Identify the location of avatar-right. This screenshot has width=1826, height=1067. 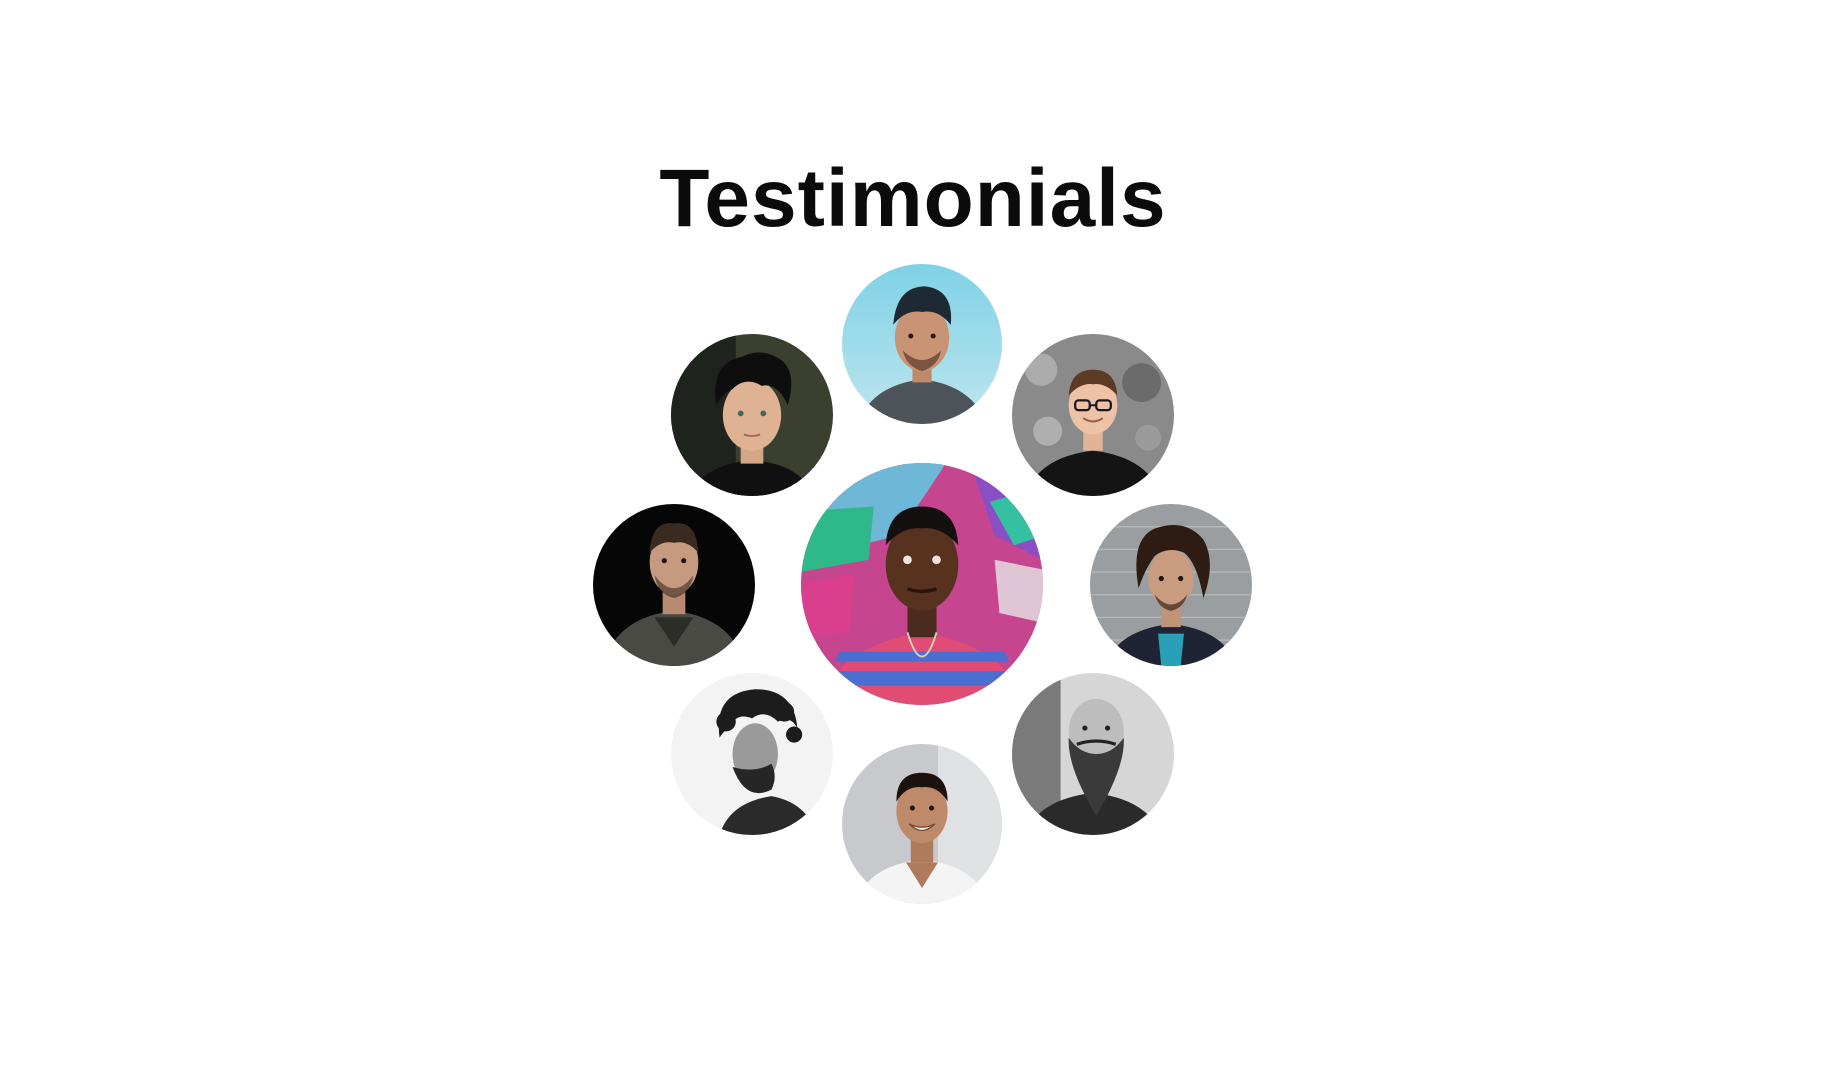
(1171, 585).